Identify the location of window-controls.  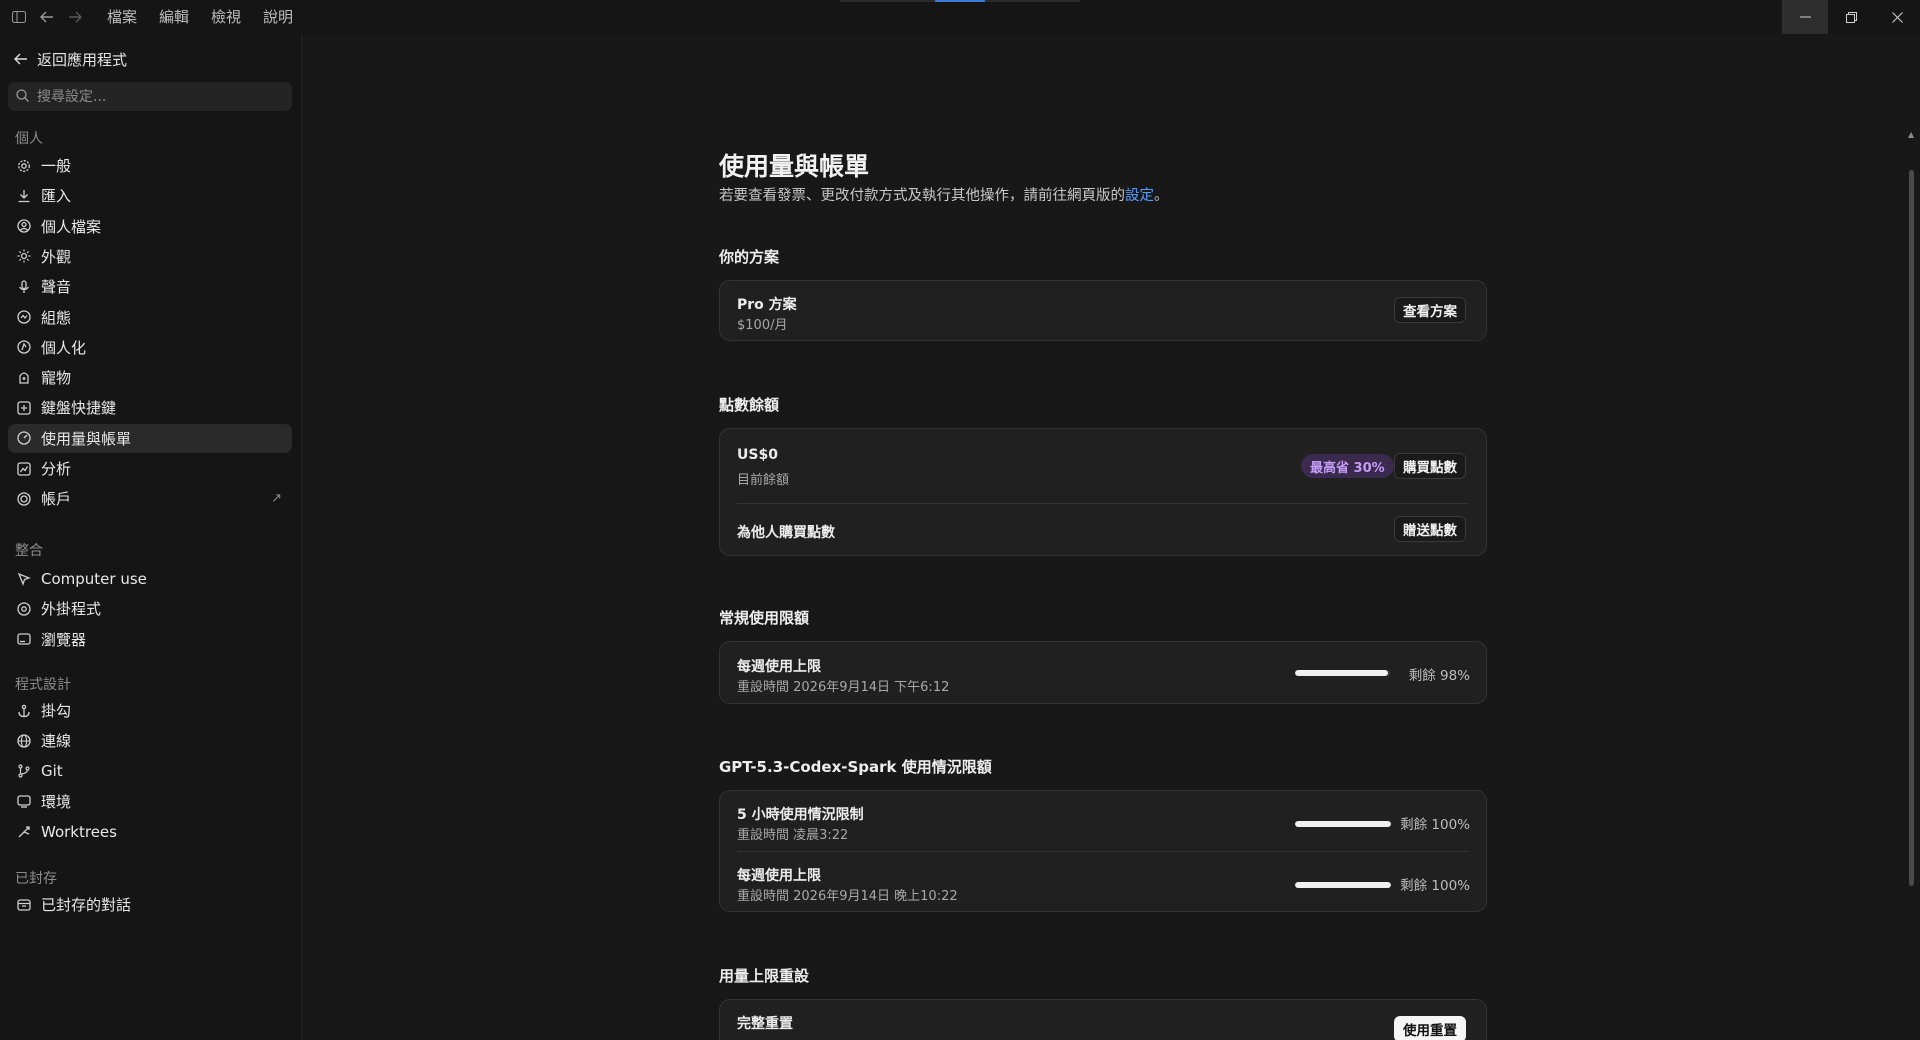
(1851, 17).